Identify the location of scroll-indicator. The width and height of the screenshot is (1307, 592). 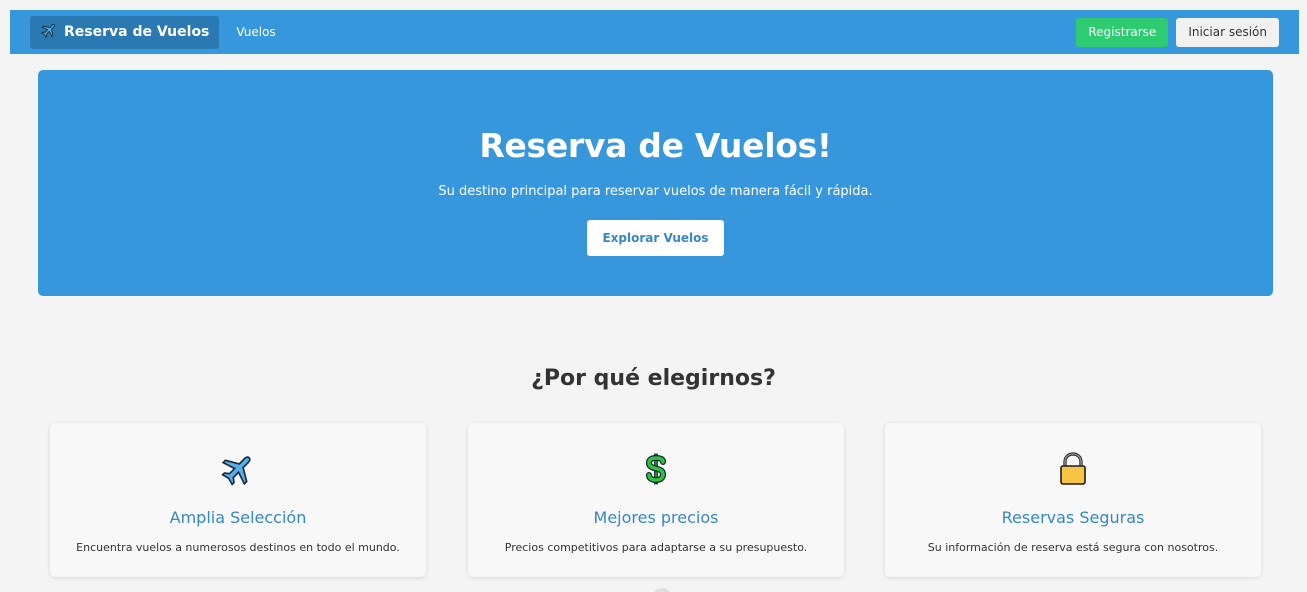
(662, 590).